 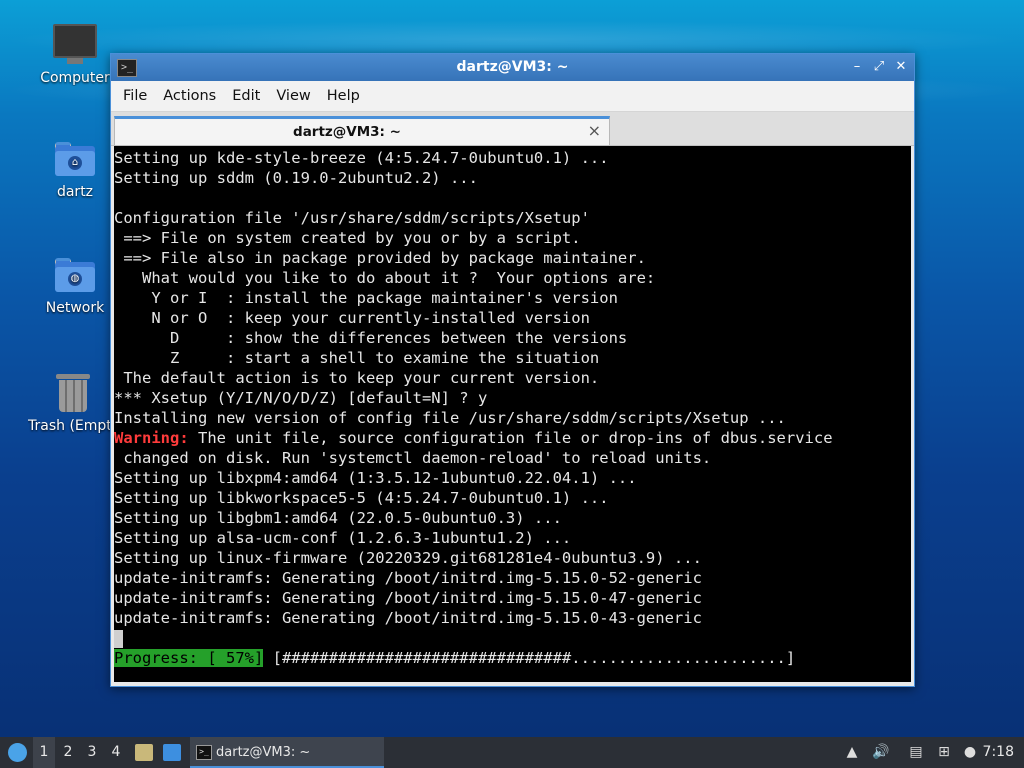 I want to click on tab-bar: dartz@VM3: ~ ×, so click(x=512, y=129).